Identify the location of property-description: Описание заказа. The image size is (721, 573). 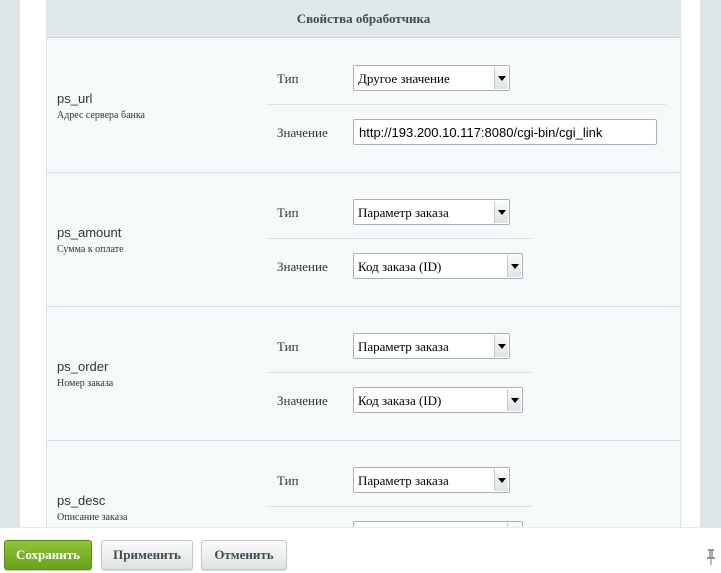
(92, 517).